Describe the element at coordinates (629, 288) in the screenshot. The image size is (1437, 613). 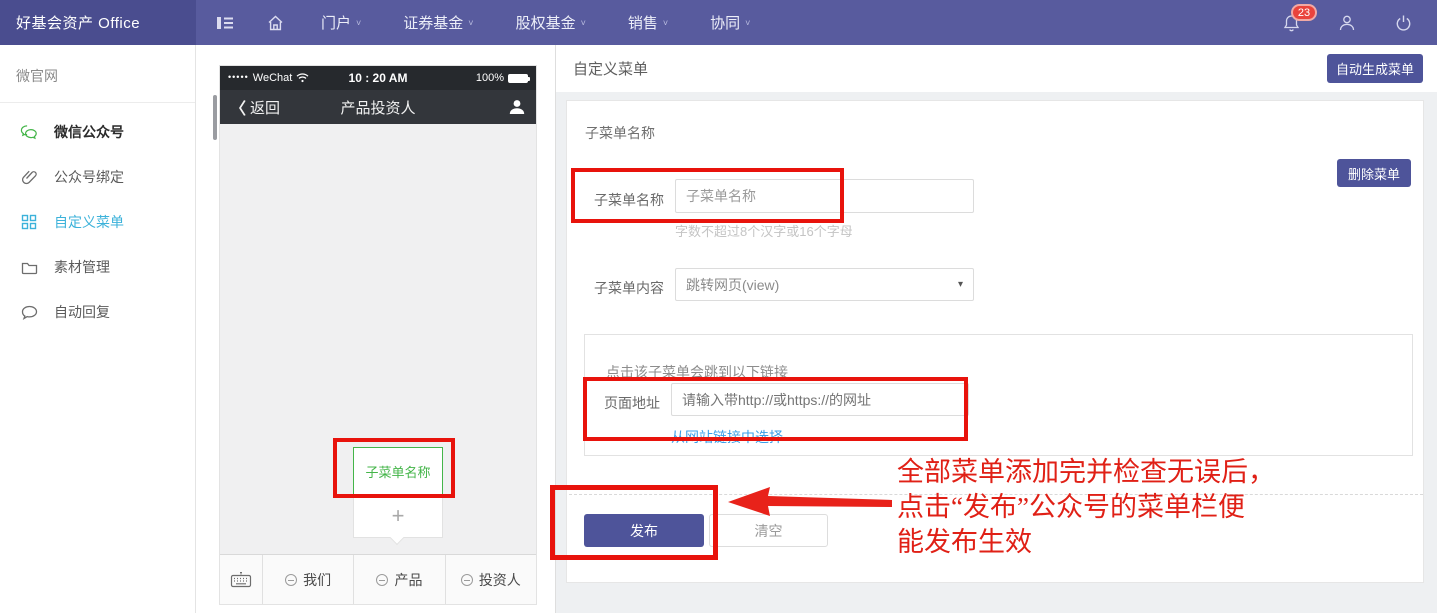
I see `submenu-content-label: 子菜单内容` at that location.